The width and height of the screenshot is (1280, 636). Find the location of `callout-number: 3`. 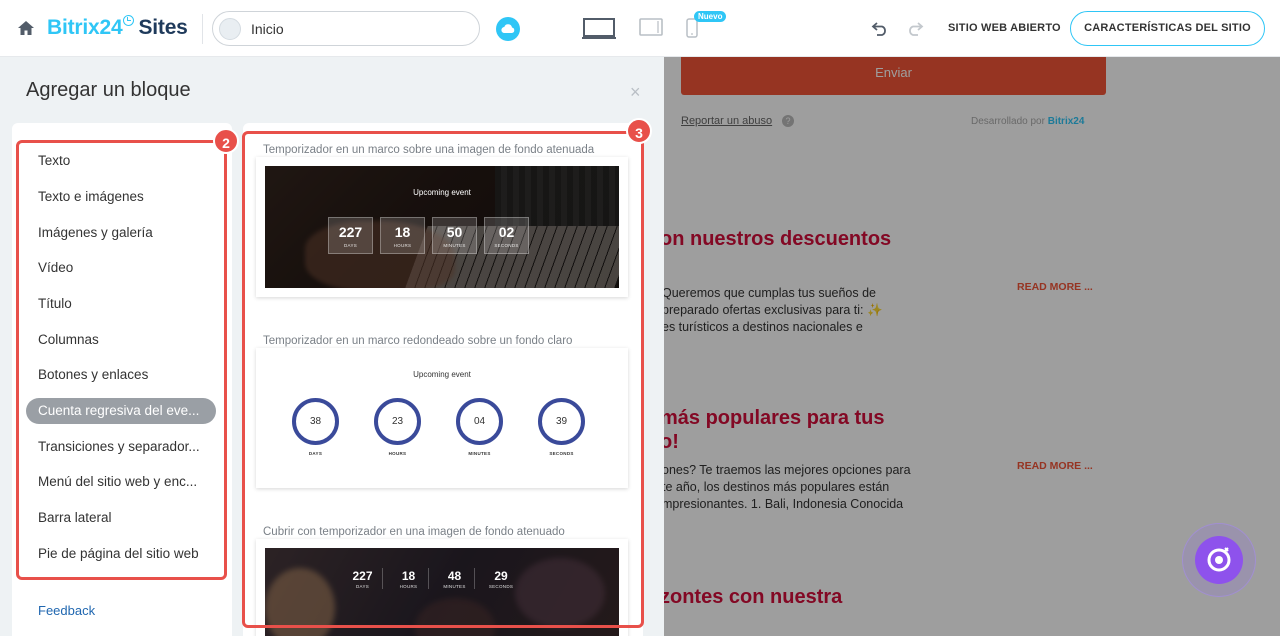

callout-number: 3 is located at coordinates (639, 131).